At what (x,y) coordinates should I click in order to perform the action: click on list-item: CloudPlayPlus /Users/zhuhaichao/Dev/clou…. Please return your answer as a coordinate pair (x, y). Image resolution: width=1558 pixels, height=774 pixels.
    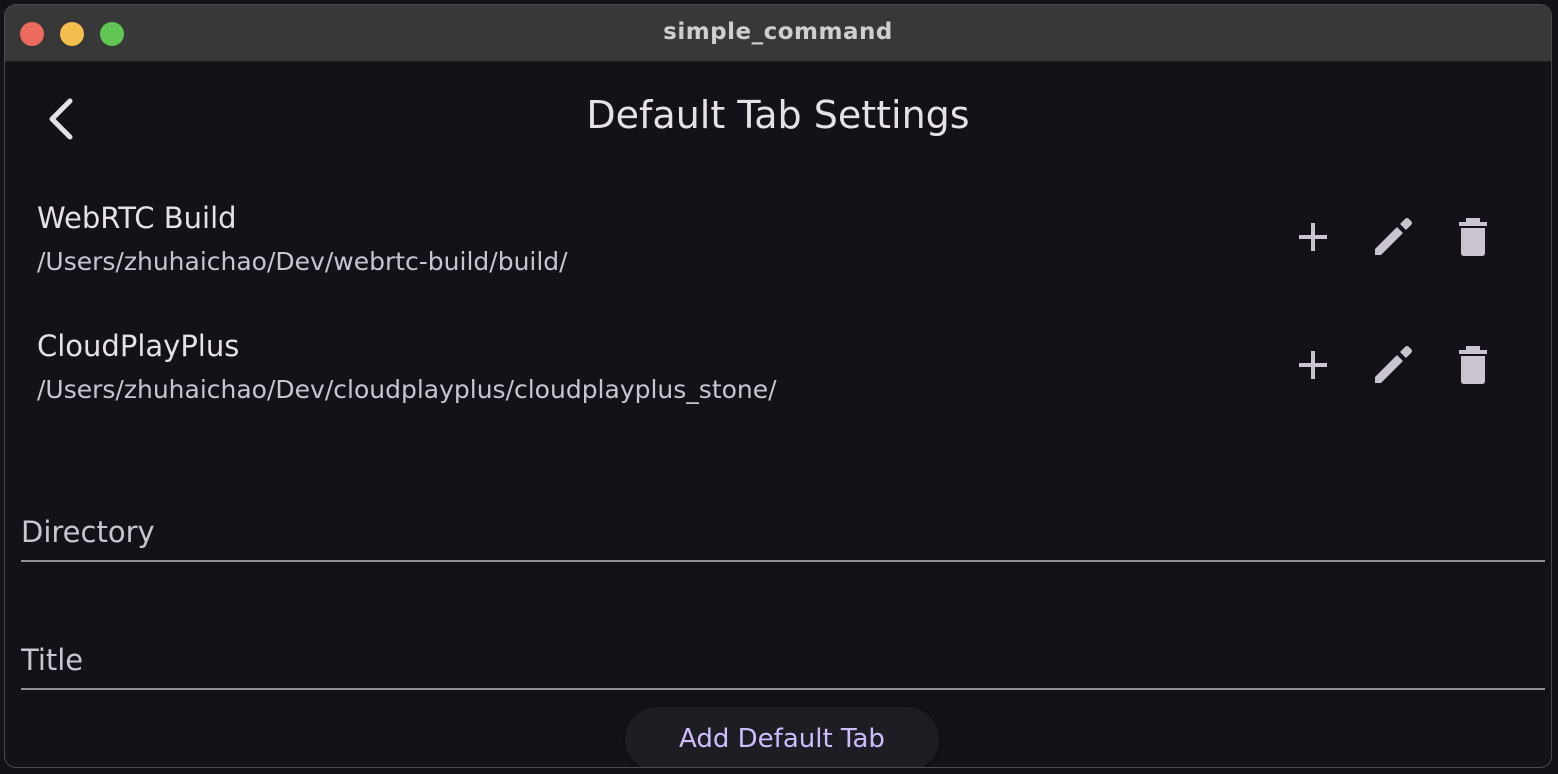
    Looking at the image, I should click on (778, 384).